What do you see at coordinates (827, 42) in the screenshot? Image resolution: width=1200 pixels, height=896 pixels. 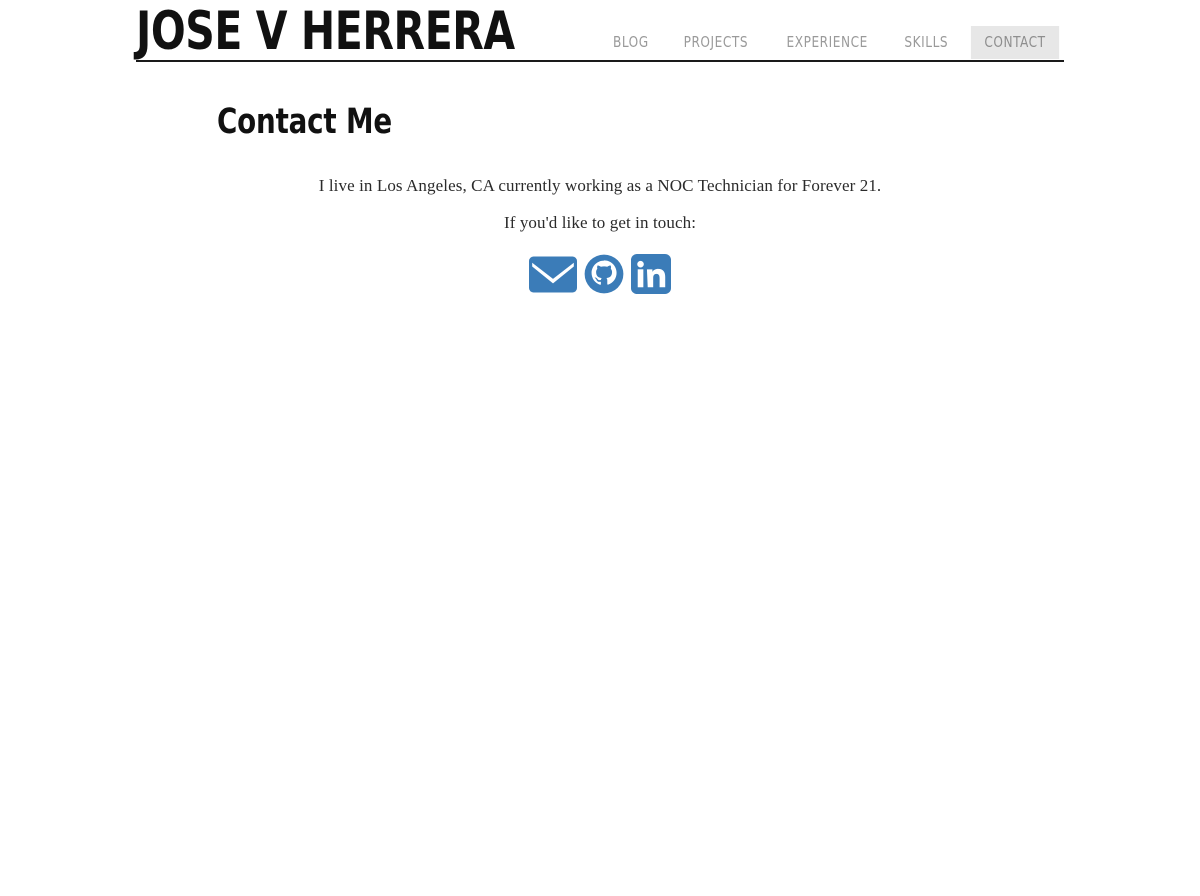 I see `nav-item-experience: EXPERIENCE` at bounding box center [827, 42].